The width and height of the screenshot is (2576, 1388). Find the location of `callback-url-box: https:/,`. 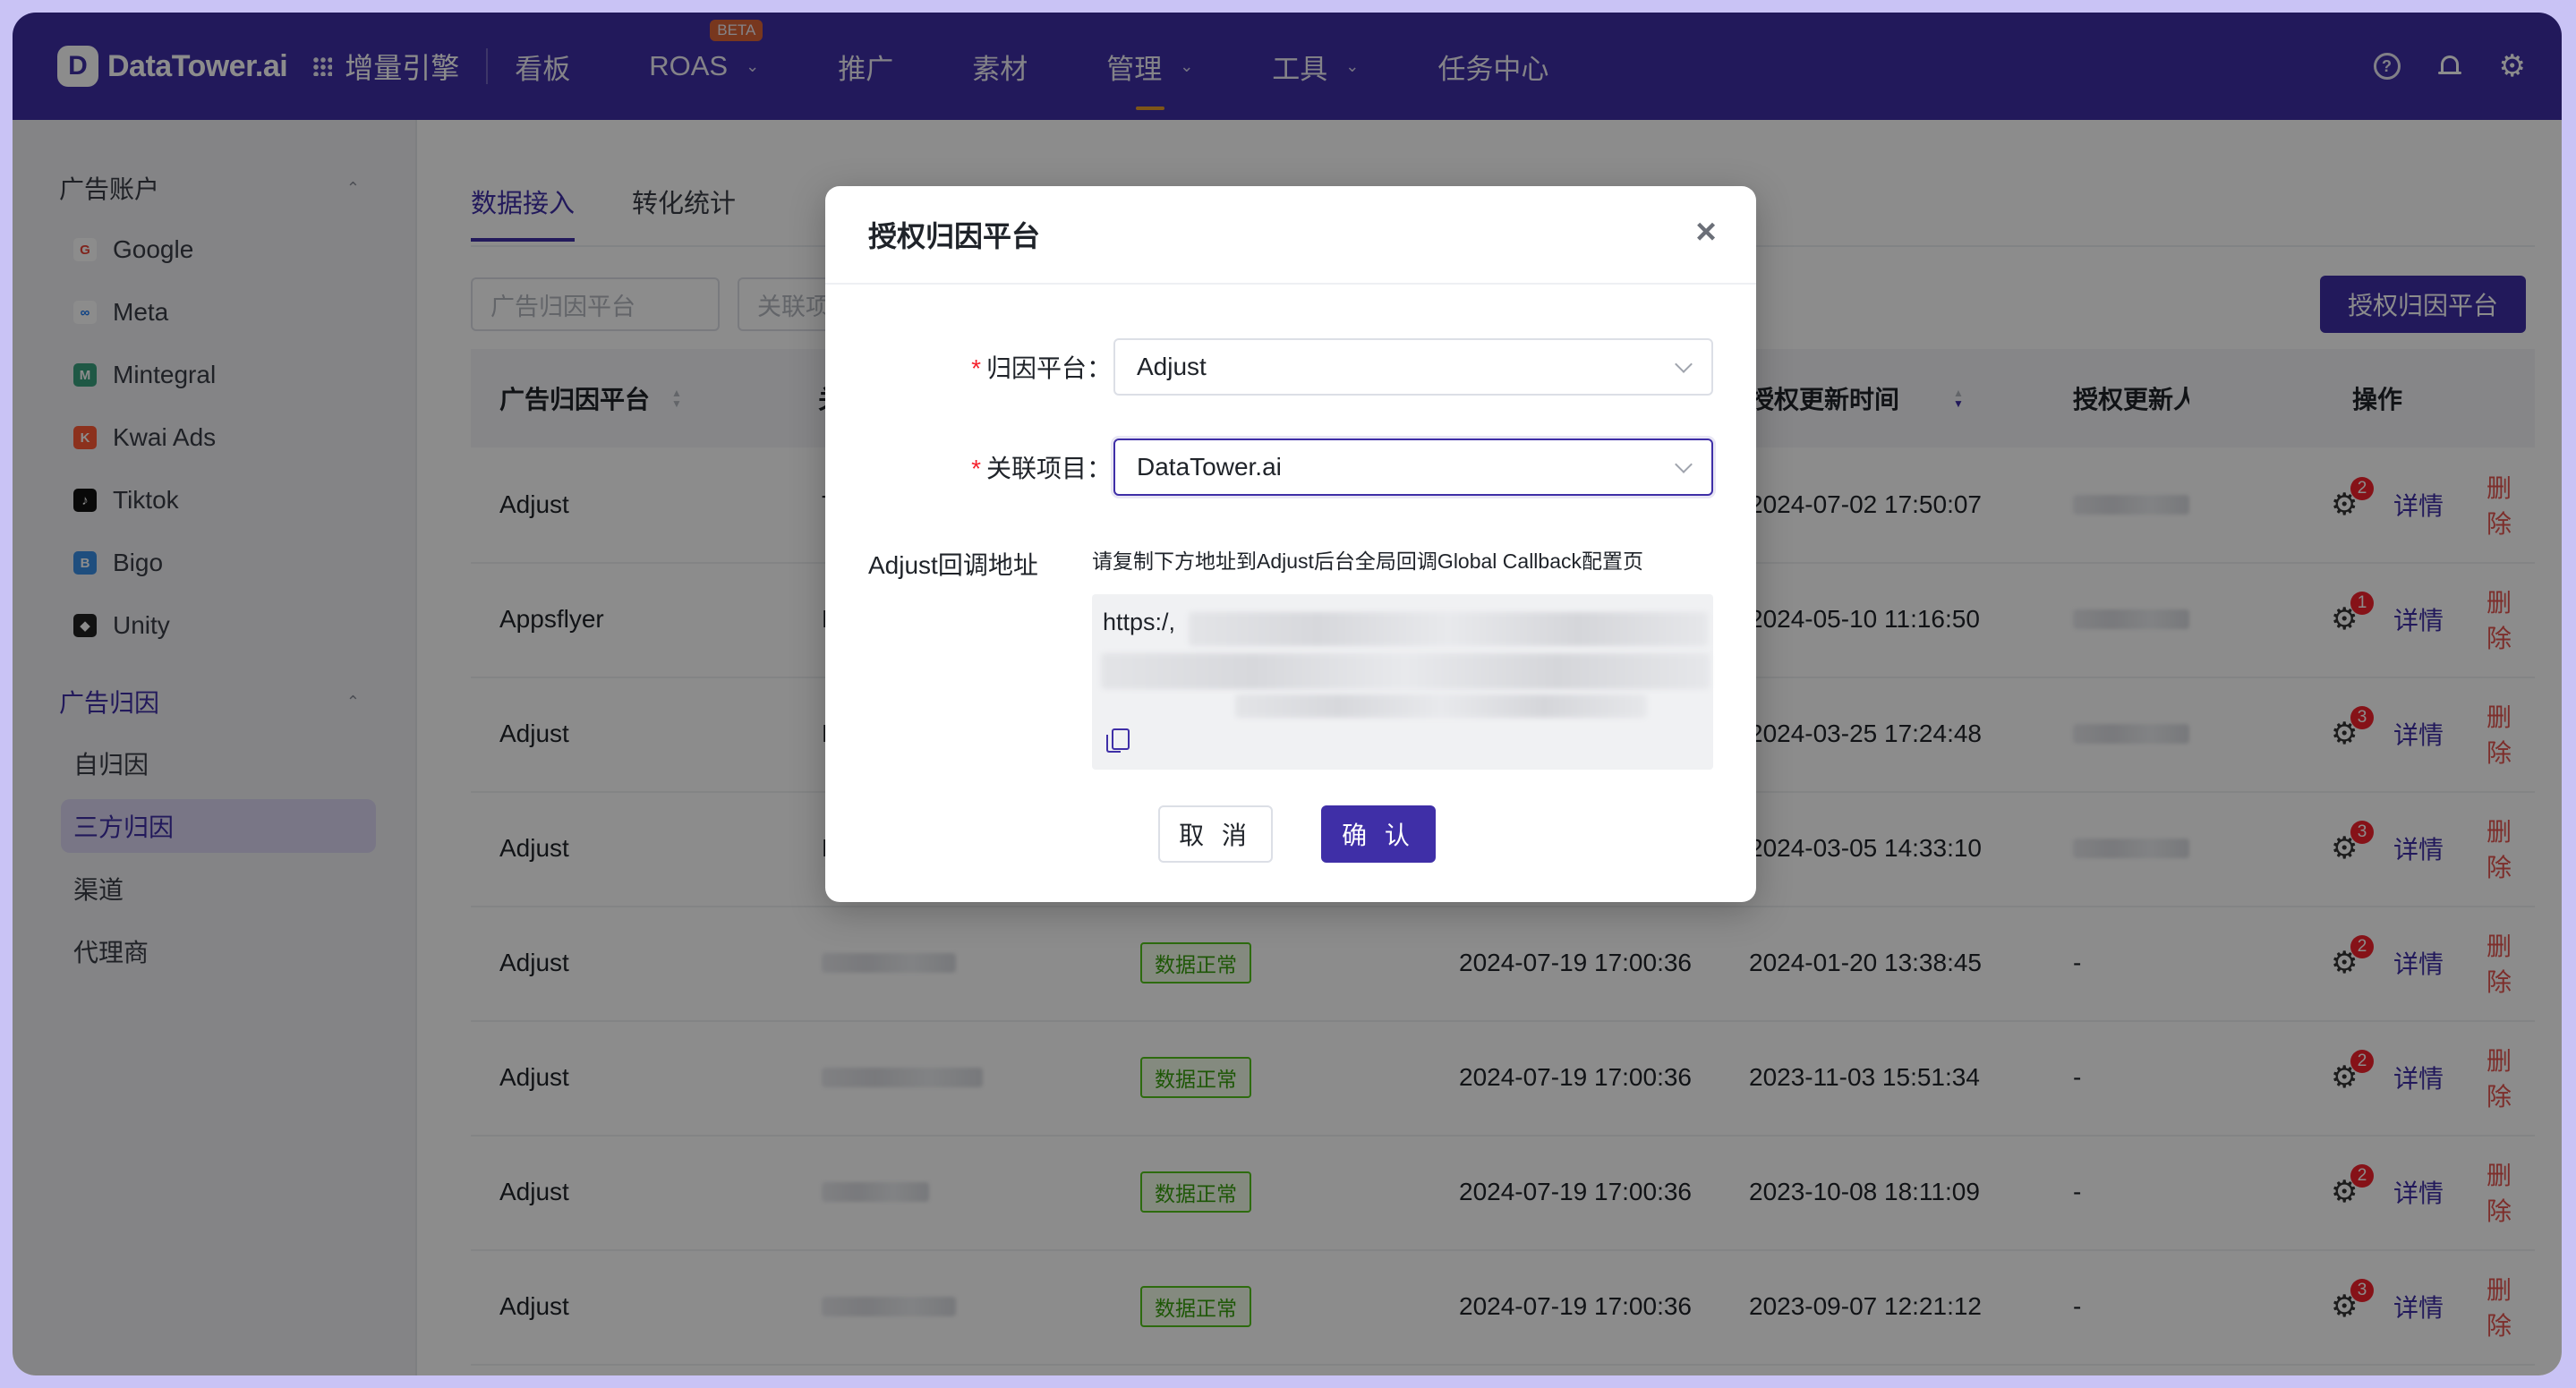

callback-url-box: https:/, is located at coordinates (1402, 682).